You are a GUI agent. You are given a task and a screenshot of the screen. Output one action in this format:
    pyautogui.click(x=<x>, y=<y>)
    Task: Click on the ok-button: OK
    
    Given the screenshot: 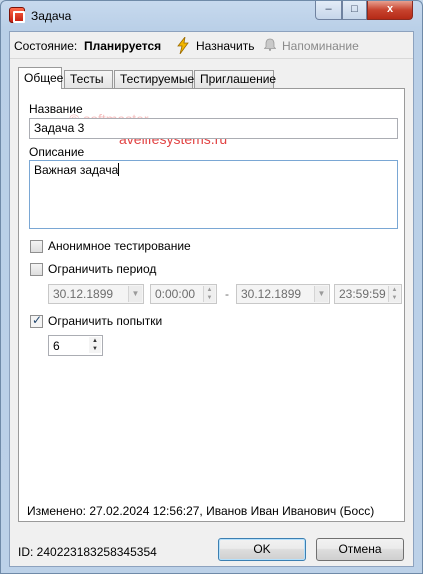 What is the action you would take?
    pyautogui.click(x=262, y=549)
    